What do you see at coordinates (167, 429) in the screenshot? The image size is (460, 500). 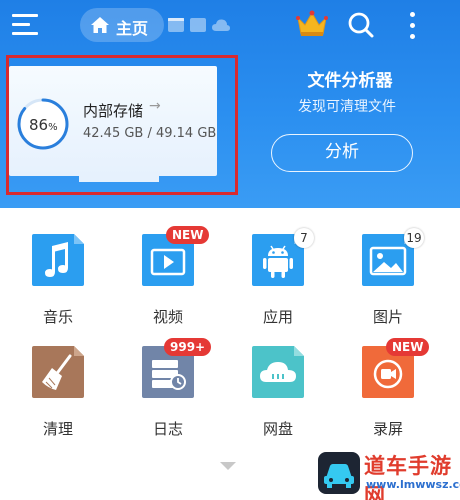 I see `category-label: 日志` at bounding box center [167, 429].